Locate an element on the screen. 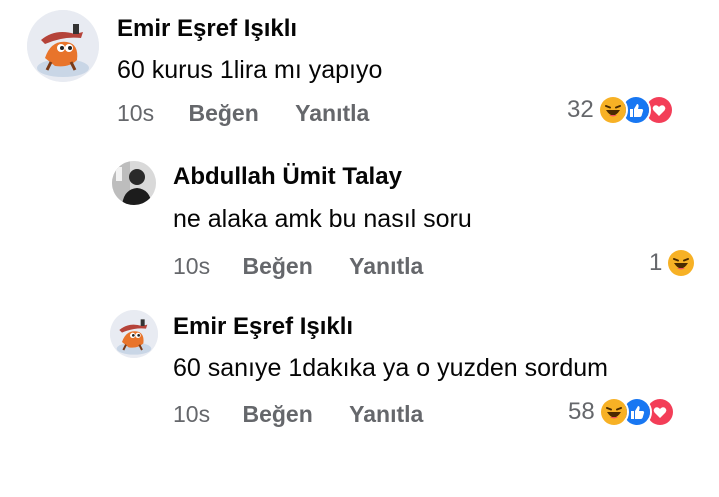 The image size is (719, 497). avatar-photo-icon is located at coordinates (134, 183).